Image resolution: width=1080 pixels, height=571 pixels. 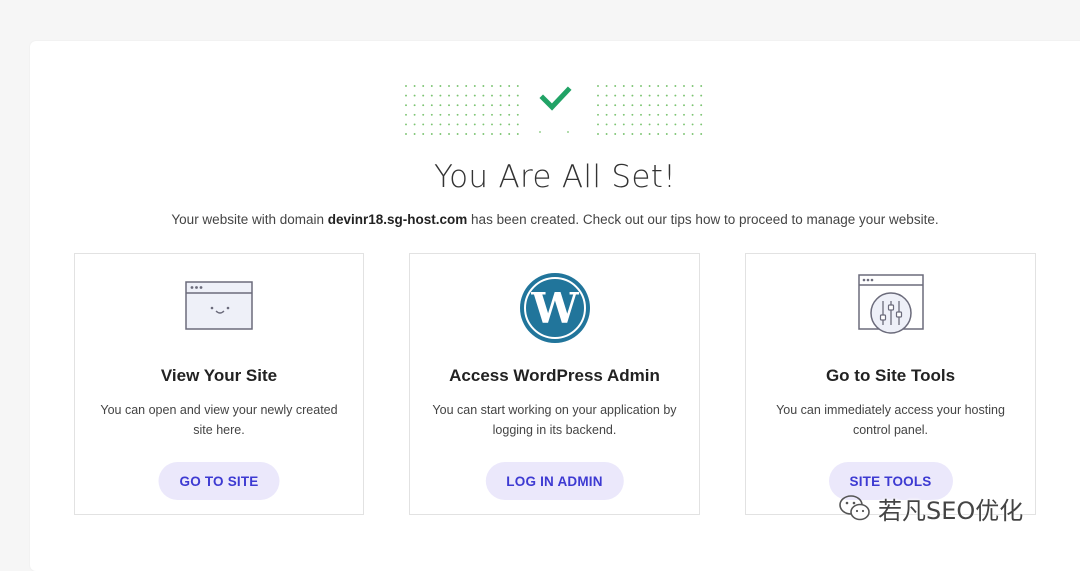 What do you see at coordinates (555, 177) in the screenshot?
I see `page-title: You Are All Set!` at bounding box center [555, 177].